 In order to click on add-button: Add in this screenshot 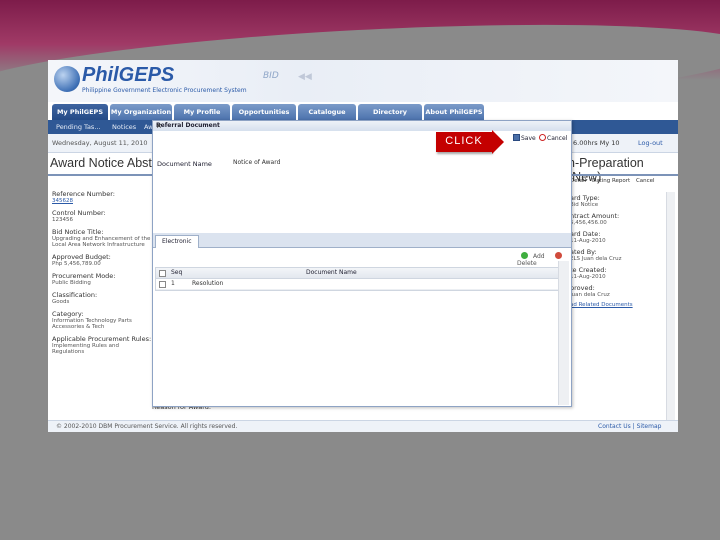, I will do `click(531, 256)`.